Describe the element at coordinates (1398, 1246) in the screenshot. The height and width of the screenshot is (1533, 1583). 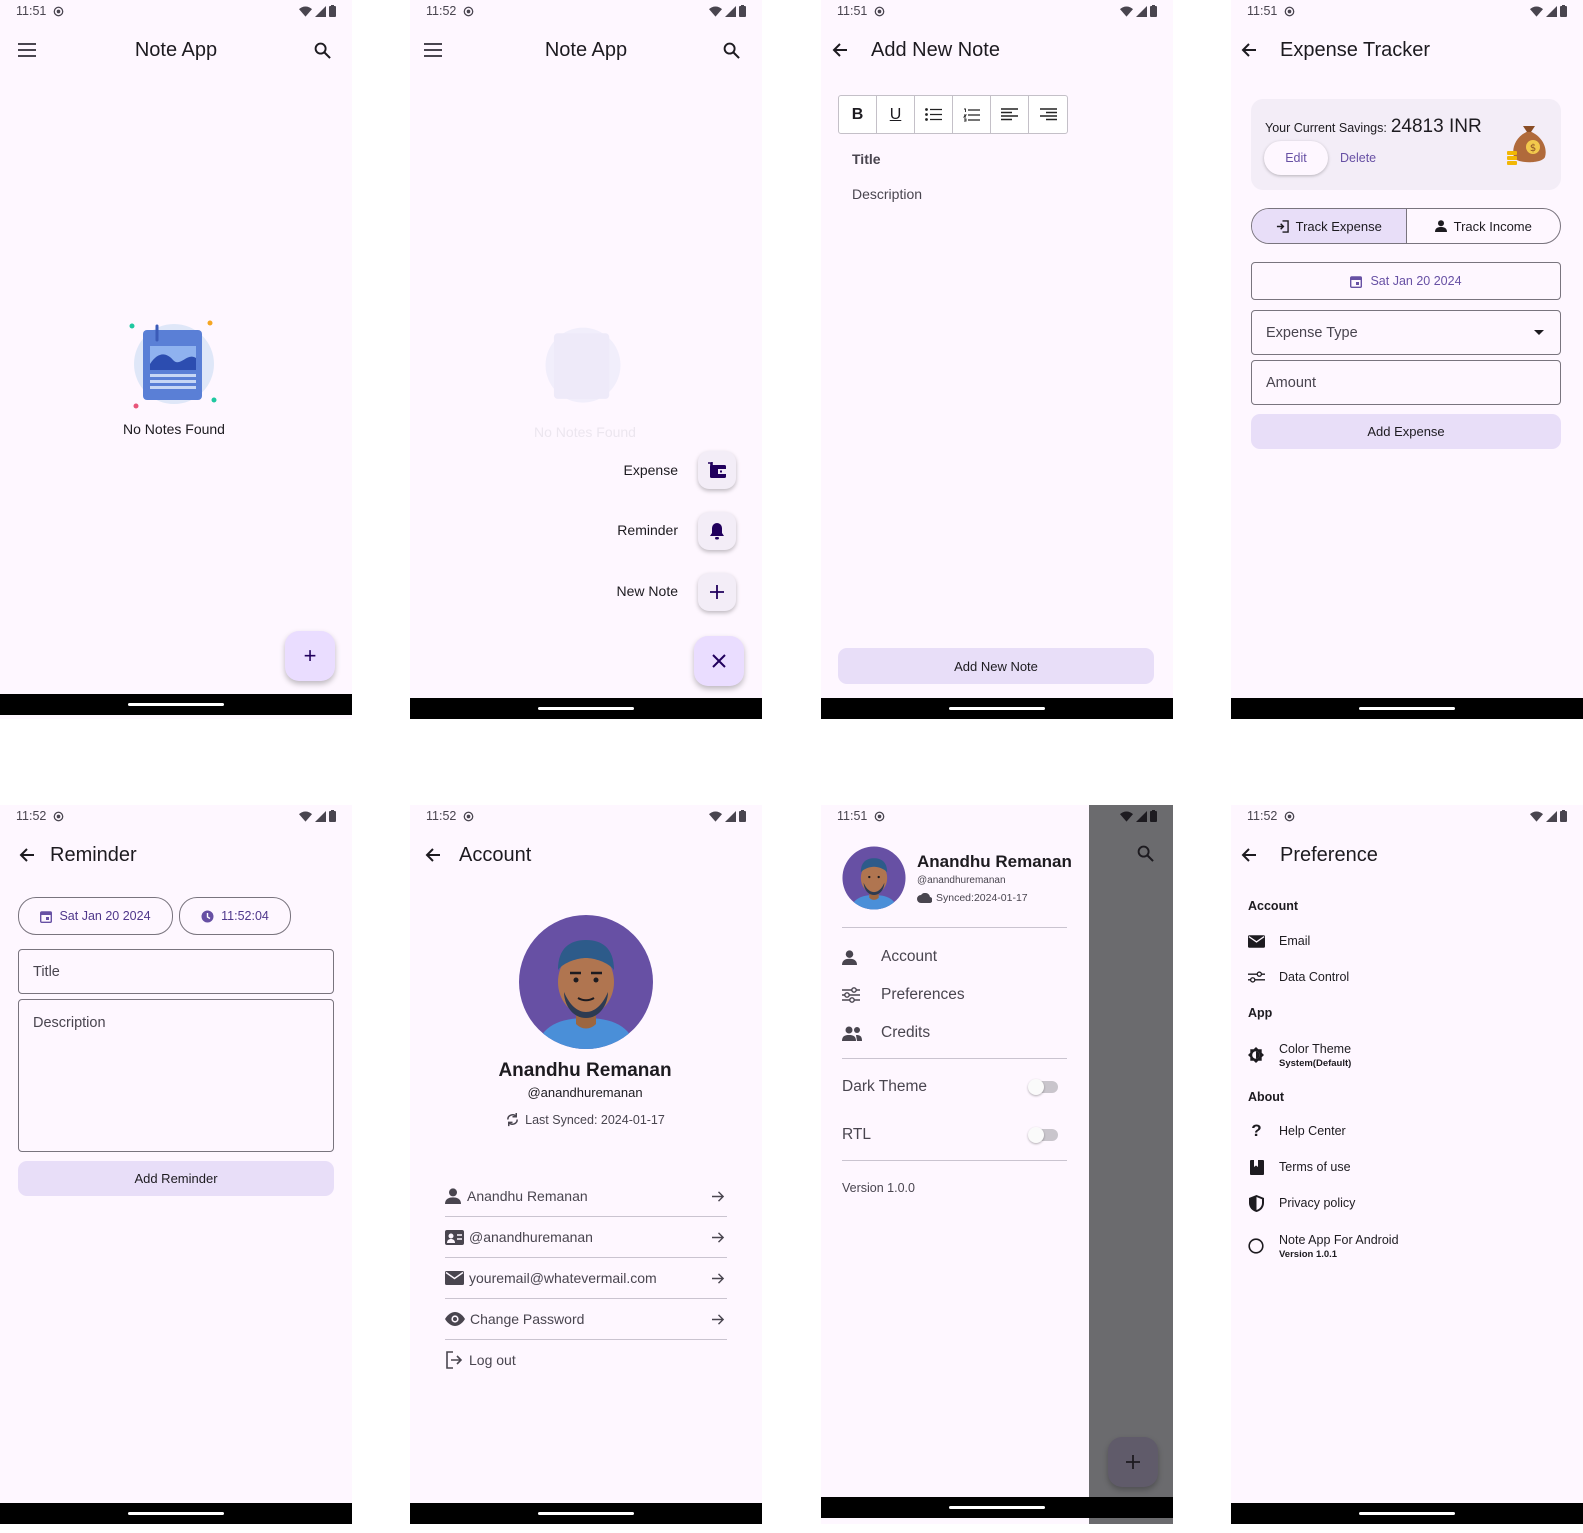
I see `pref-item-about-app: Note App For Android Version 1.0.1` at that location.